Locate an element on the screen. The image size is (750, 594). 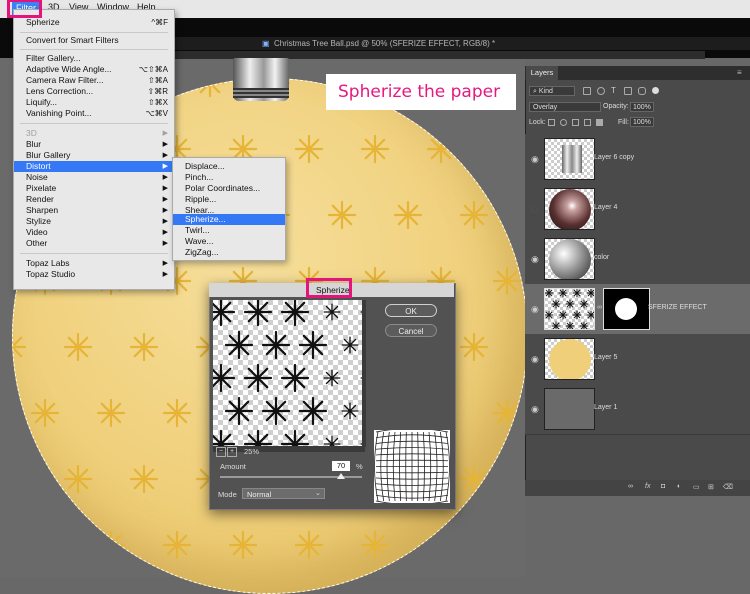
menu-separator is located at coordinates (94, 123).